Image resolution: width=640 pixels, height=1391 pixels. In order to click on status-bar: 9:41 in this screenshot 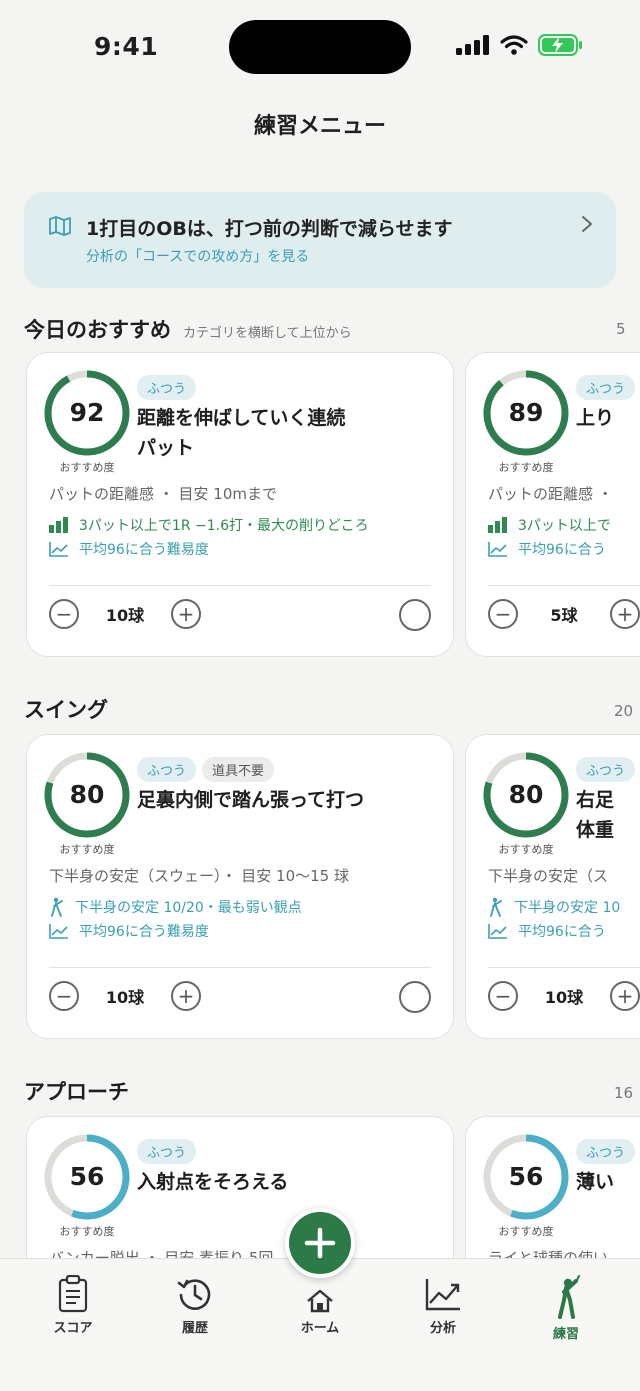, I will do `click(320, 48)`.